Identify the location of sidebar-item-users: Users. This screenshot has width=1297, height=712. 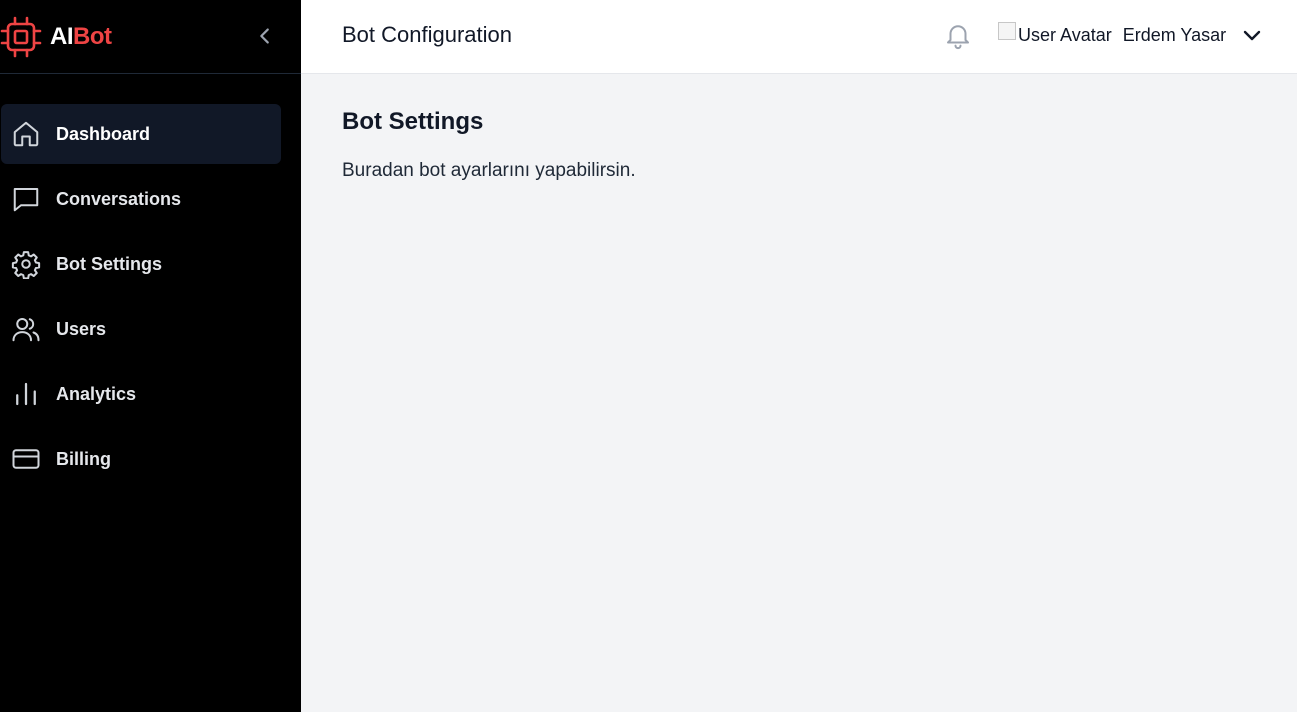
(141, 329).